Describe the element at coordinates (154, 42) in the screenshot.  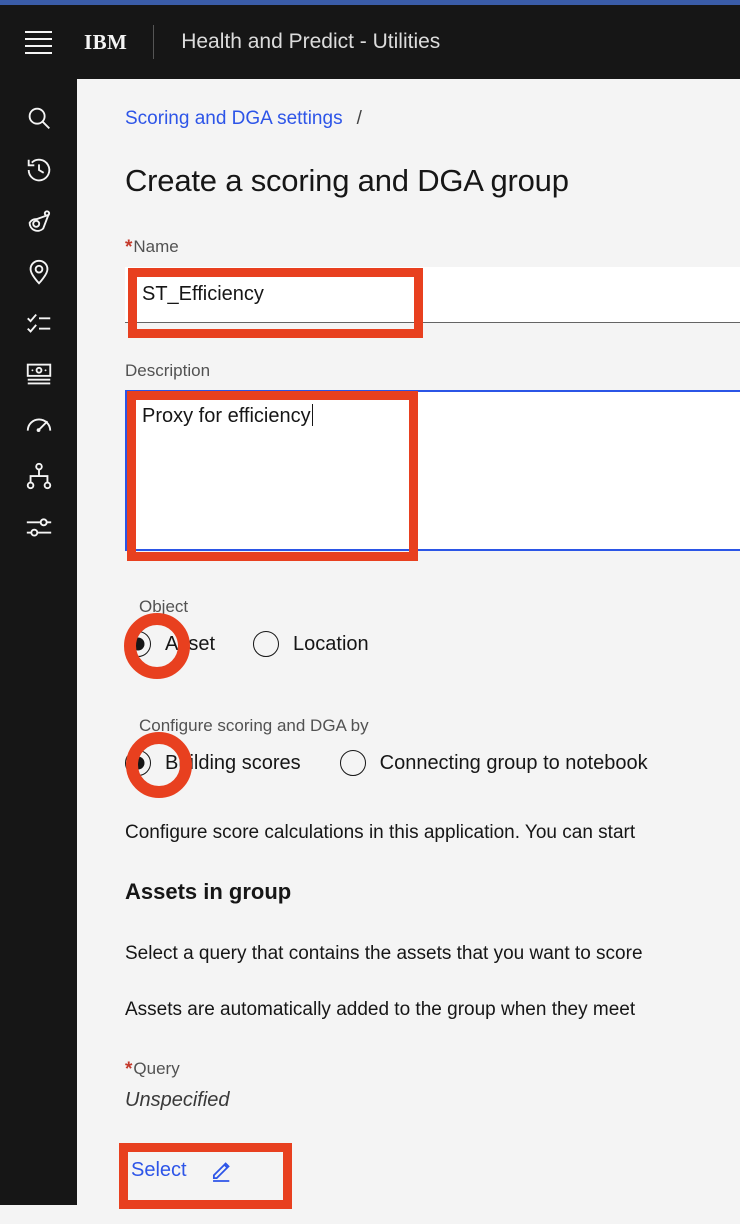
I see `header-divider` at that location.